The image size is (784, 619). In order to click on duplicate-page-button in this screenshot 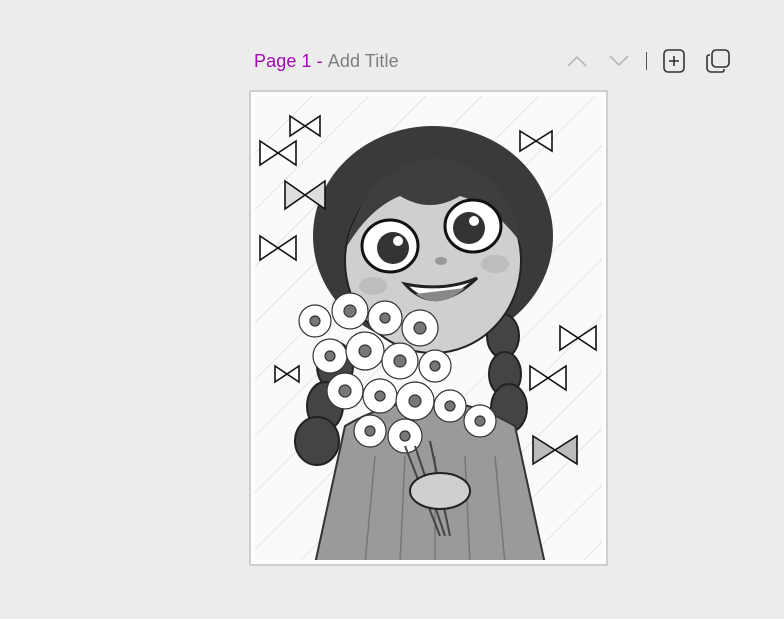, I will do `click(718, 61)`.